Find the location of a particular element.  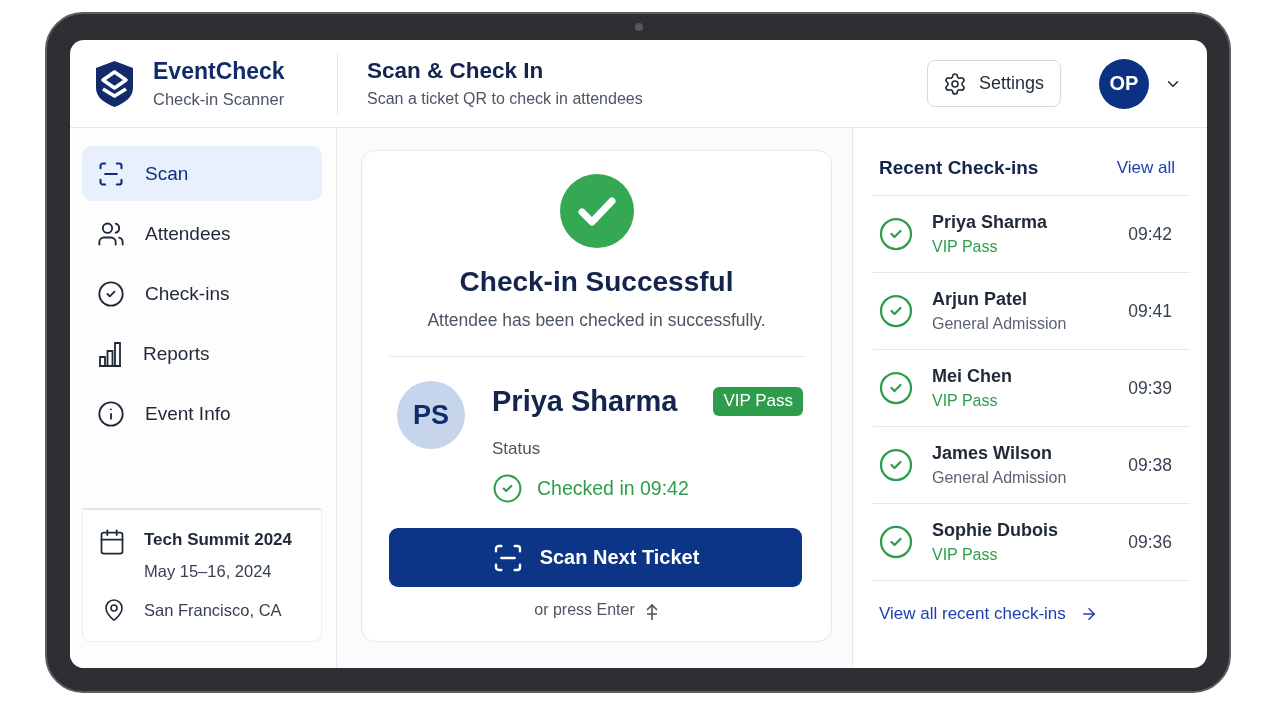

shield-logo-icon is located at coordinates (114, 83).